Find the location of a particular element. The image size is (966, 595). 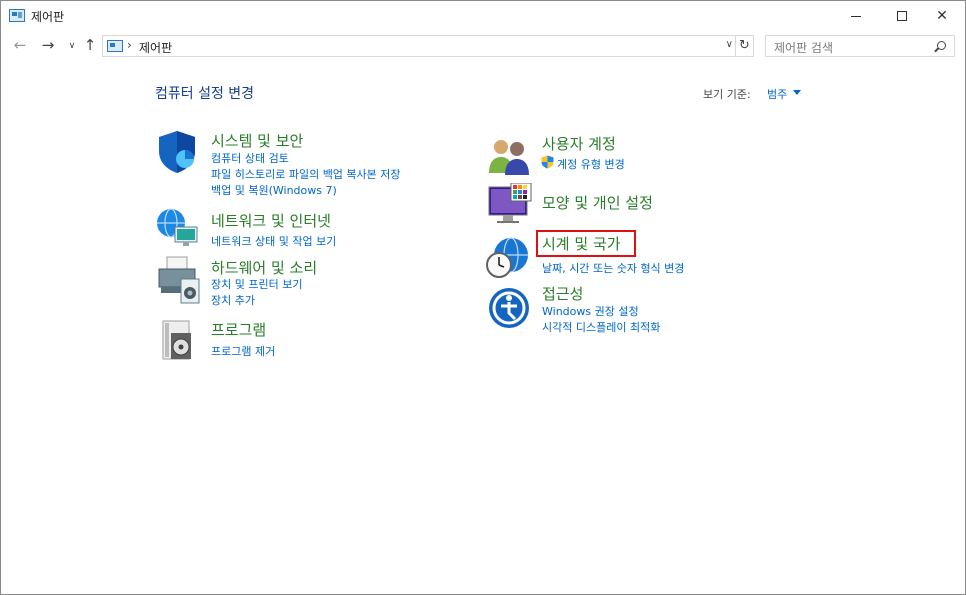

close-button: ✕ is located at coordinates (942, 16).